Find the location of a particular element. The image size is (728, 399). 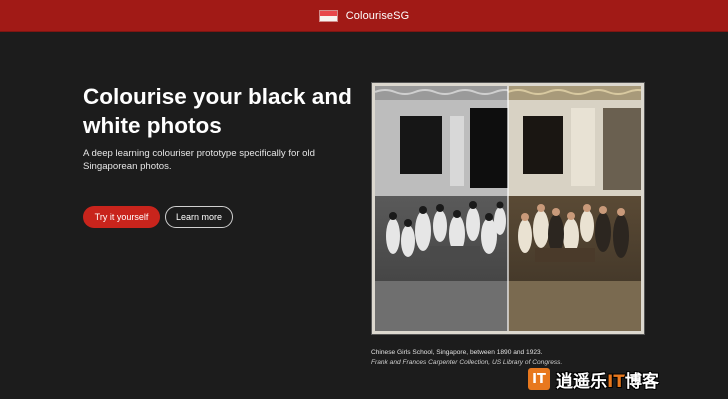

watermark-text-highlight: IT is located at coordinates (616, 381).